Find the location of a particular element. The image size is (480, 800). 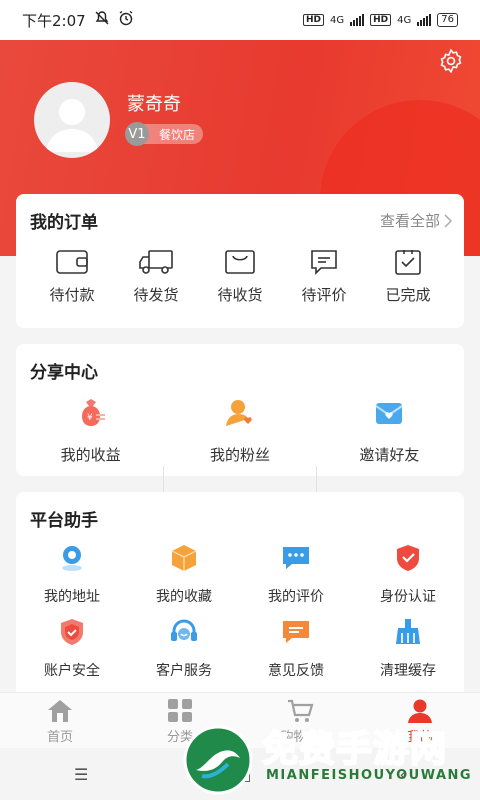

alarm-icon is located at coordinates (126, 20).